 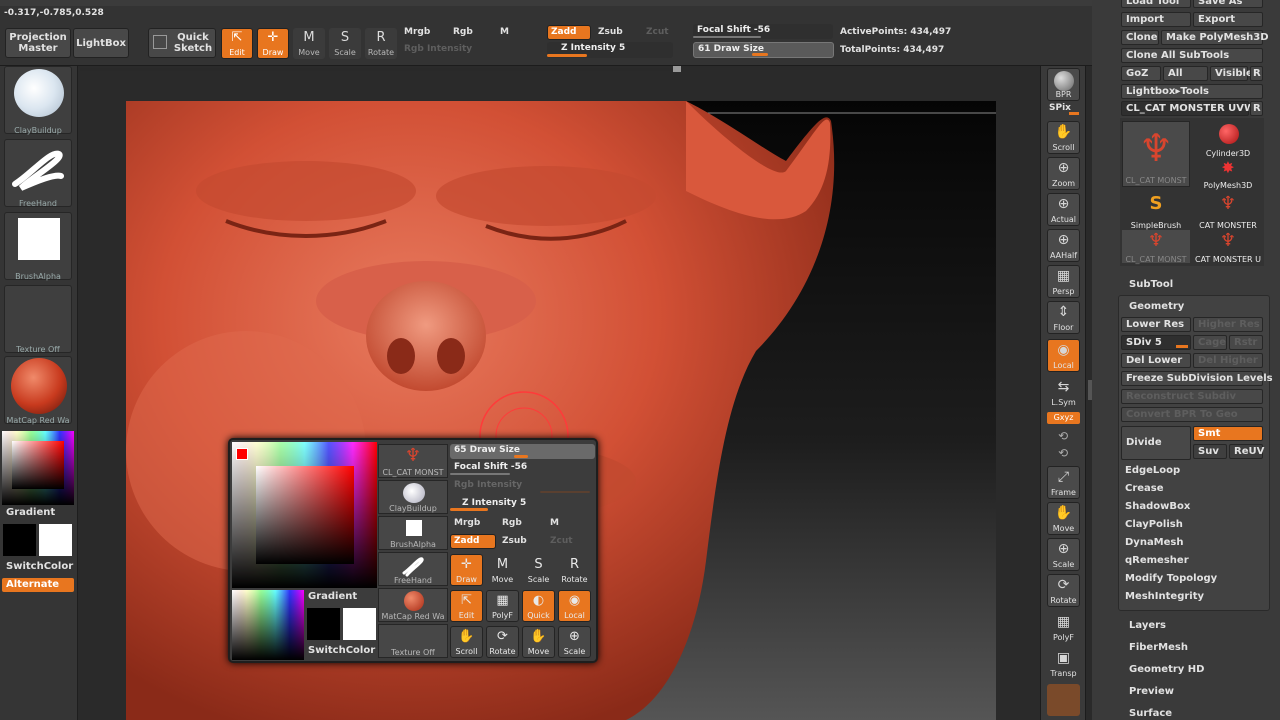 What do you see at coordinates (1156, 19) in the screenshot?
I see `import-button: Import` at bounding box center [1156, 19].